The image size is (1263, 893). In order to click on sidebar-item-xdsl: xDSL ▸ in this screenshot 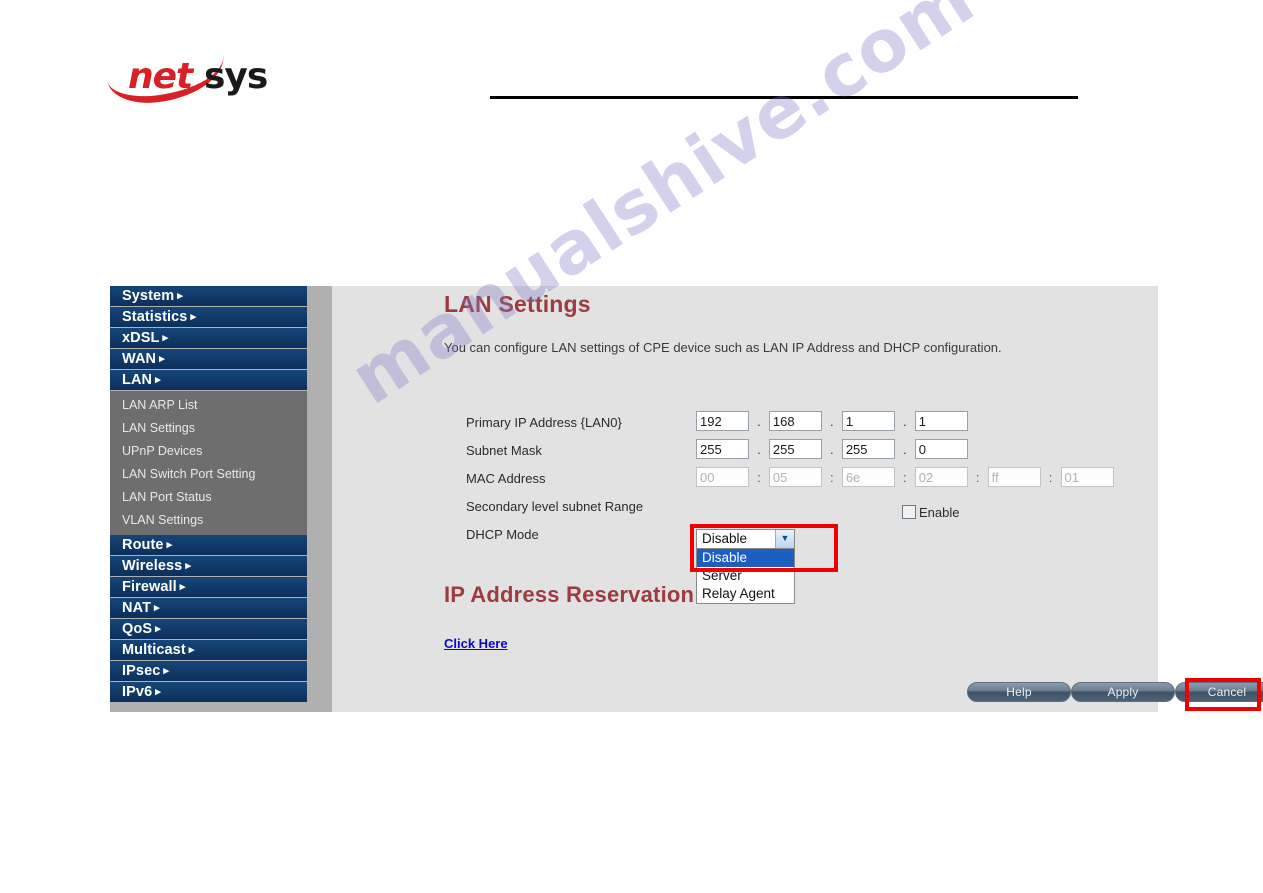, I will do `click(208, 338)`.